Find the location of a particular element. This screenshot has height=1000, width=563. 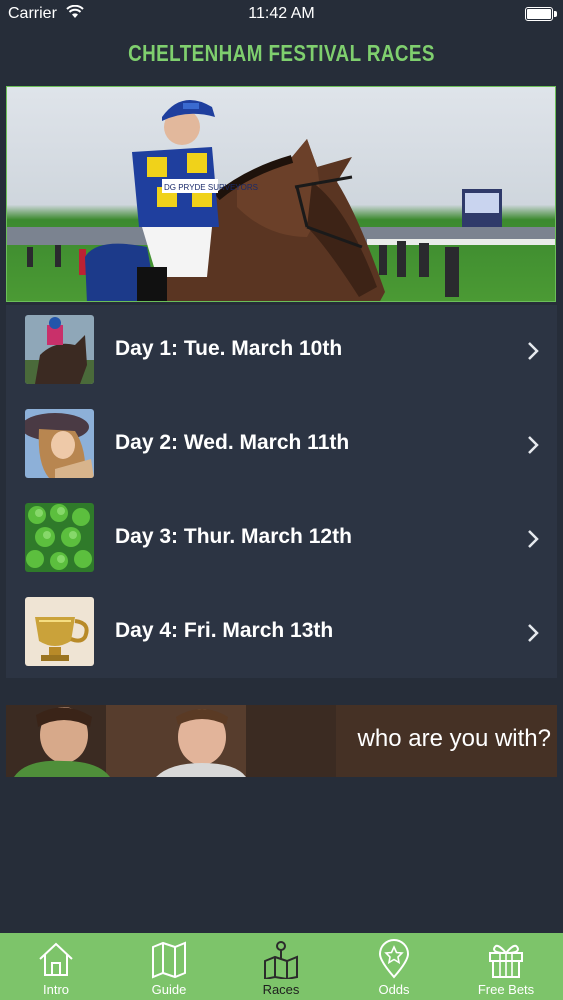

gift-icon is located at coordinates (506, 961).